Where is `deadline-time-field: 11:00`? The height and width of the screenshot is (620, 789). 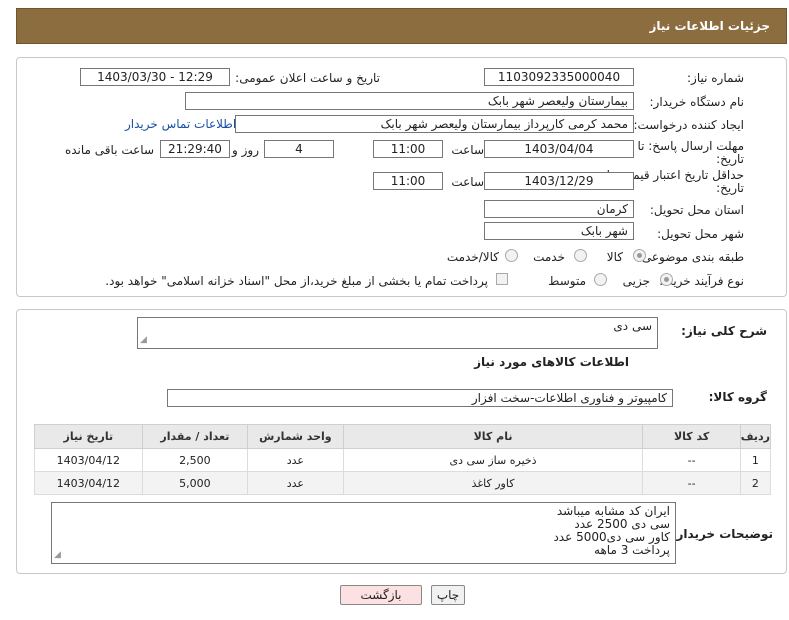 deadline-time-field: 11:00 is located at coordinates (408, 149).